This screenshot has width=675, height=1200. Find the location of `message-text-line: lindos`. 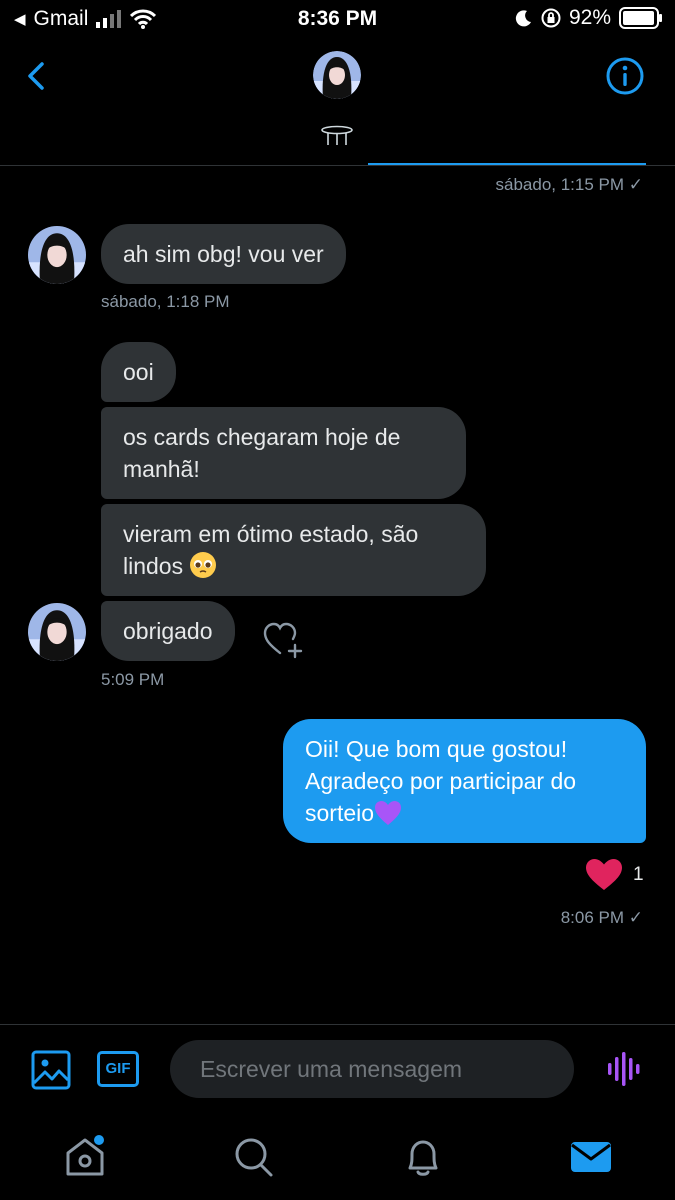

message-text-line: lindos is located at coordinates (153, 566).